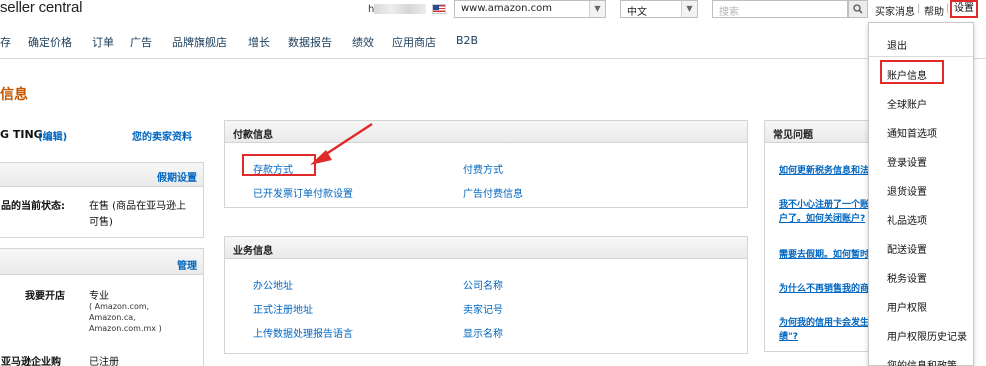  I want to click on nav-divider, so click(493, 58).